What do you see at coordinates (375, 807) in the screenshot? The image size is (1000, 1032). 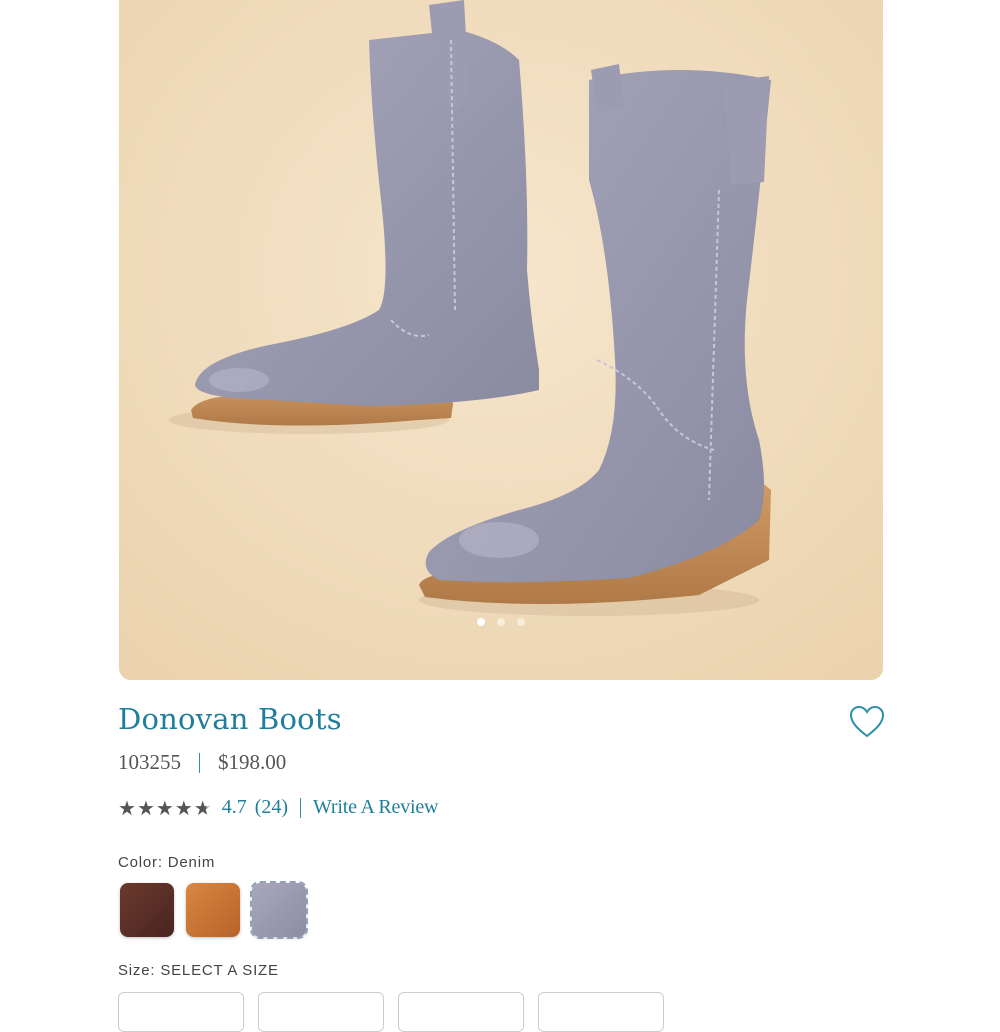 I see `write-review-link: Write A Review` at bounding box center [375, 807].